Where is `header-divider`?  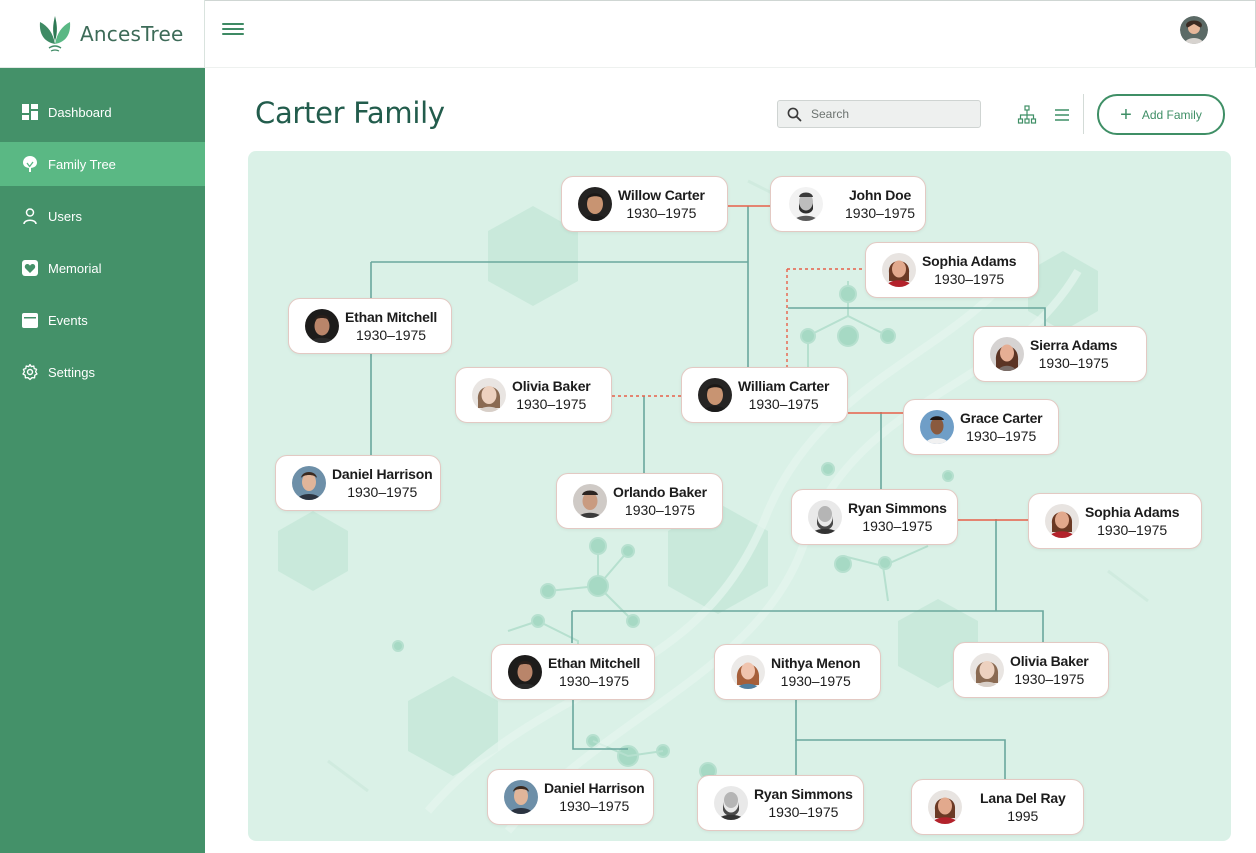
header-divider is located at coordinates (1083, 114).